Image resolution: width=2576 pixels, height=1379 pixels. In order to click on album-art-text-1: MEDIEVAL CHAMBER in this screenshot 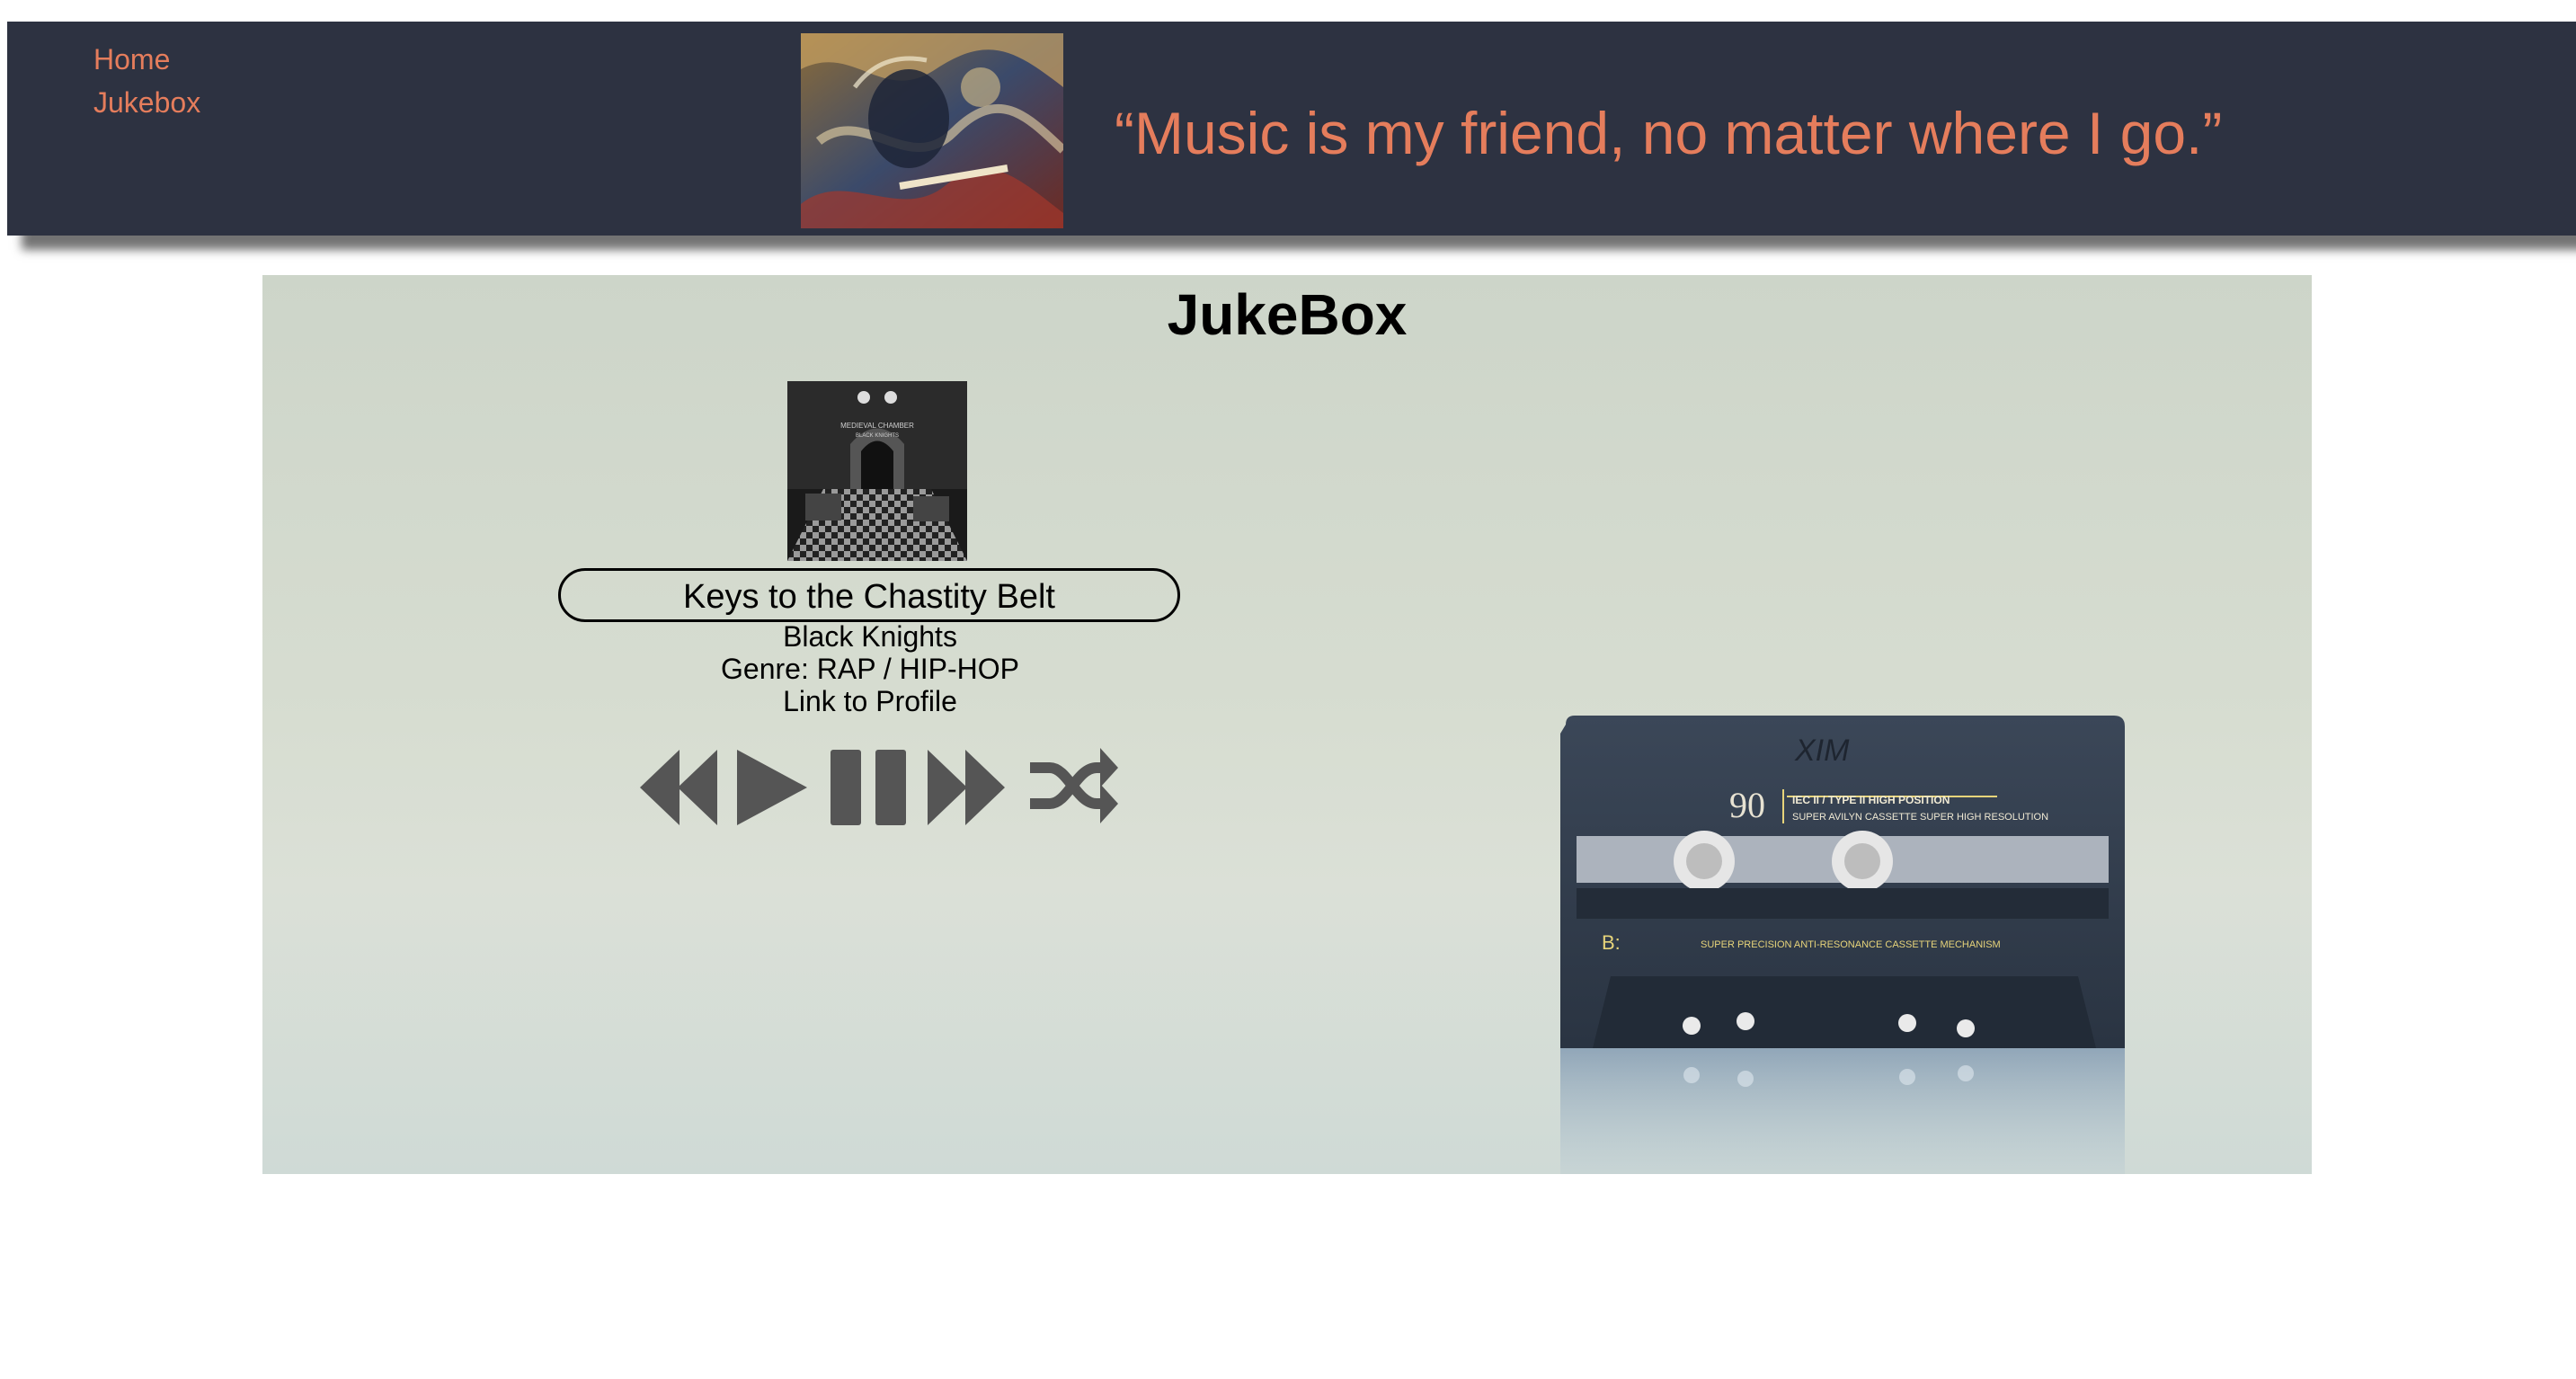, I will do `click(877, 426)`.